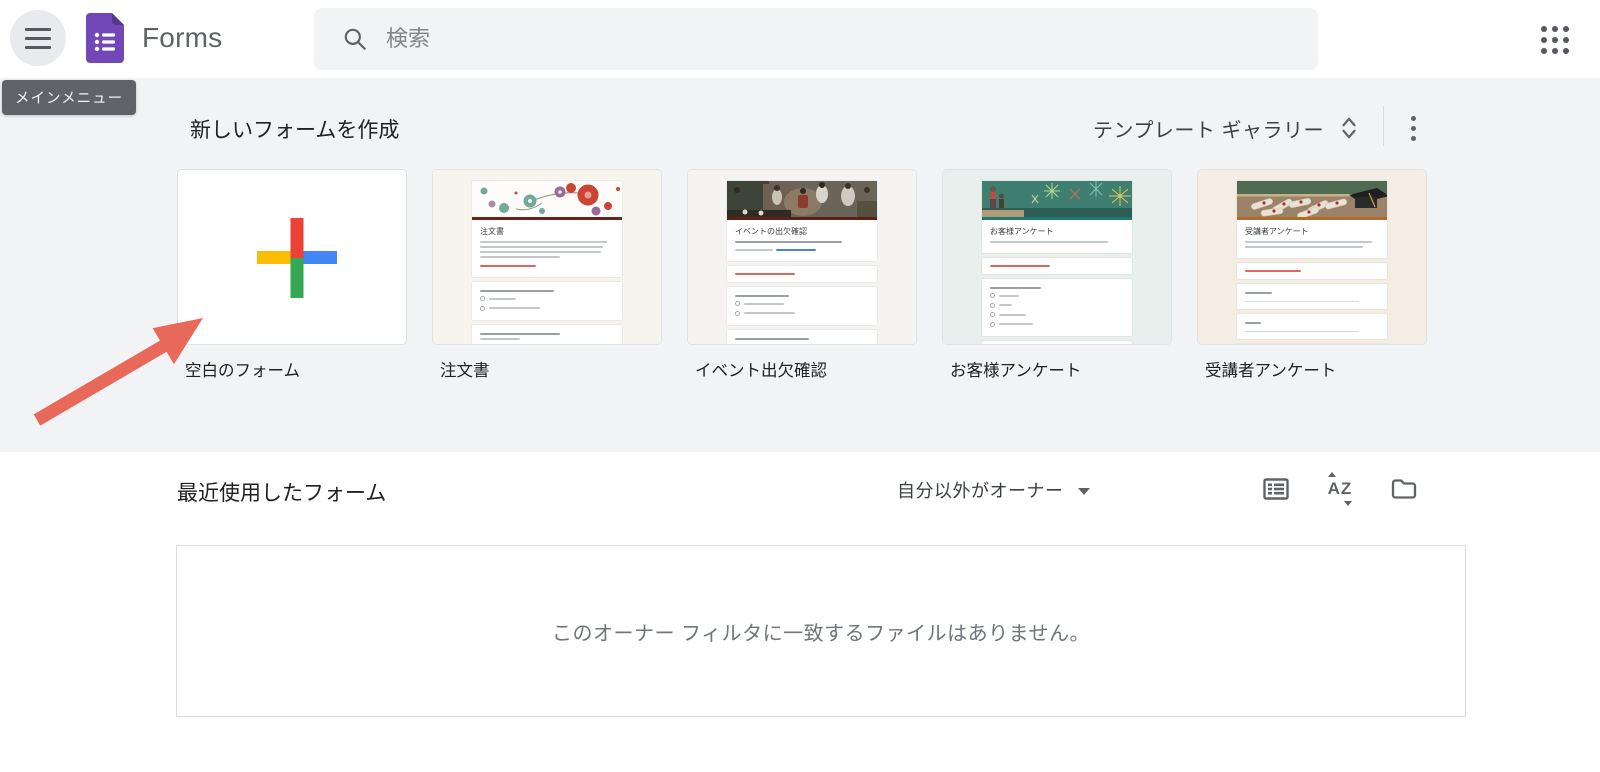 The image size is (1600, 772). I want to click on app-title: Forms, so click(182, 37).